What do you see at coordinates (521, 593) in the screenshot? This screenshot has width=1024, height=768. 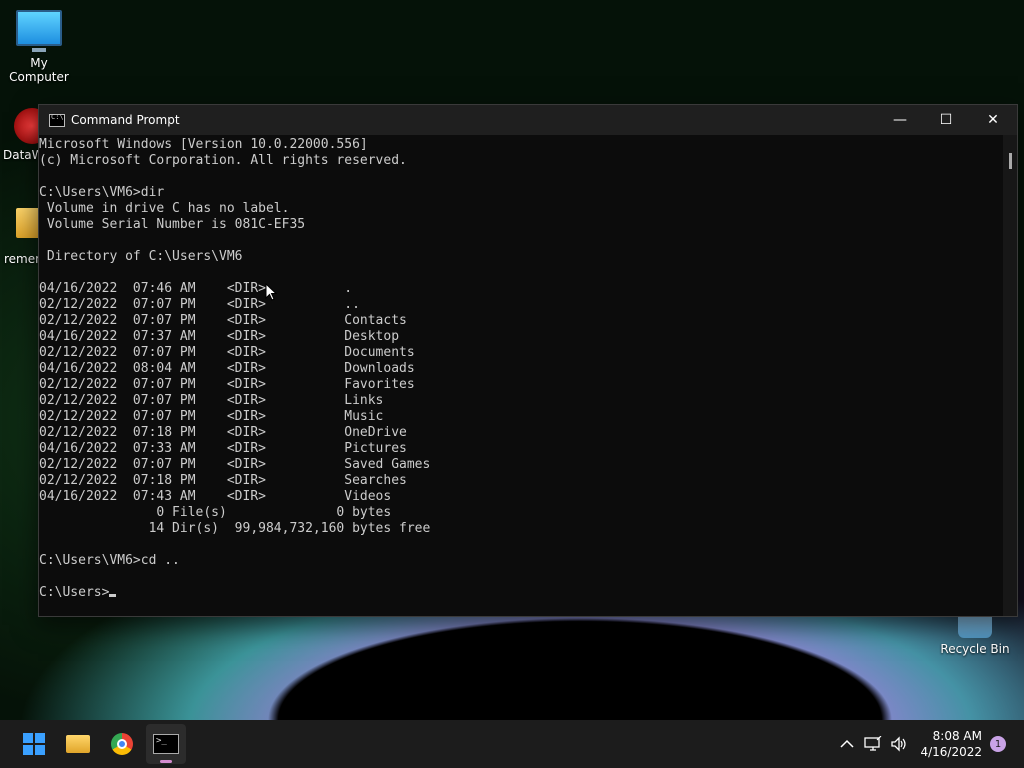 I see `terminal-prompt-line: C:\Users>` at bounding box center [521, 593].